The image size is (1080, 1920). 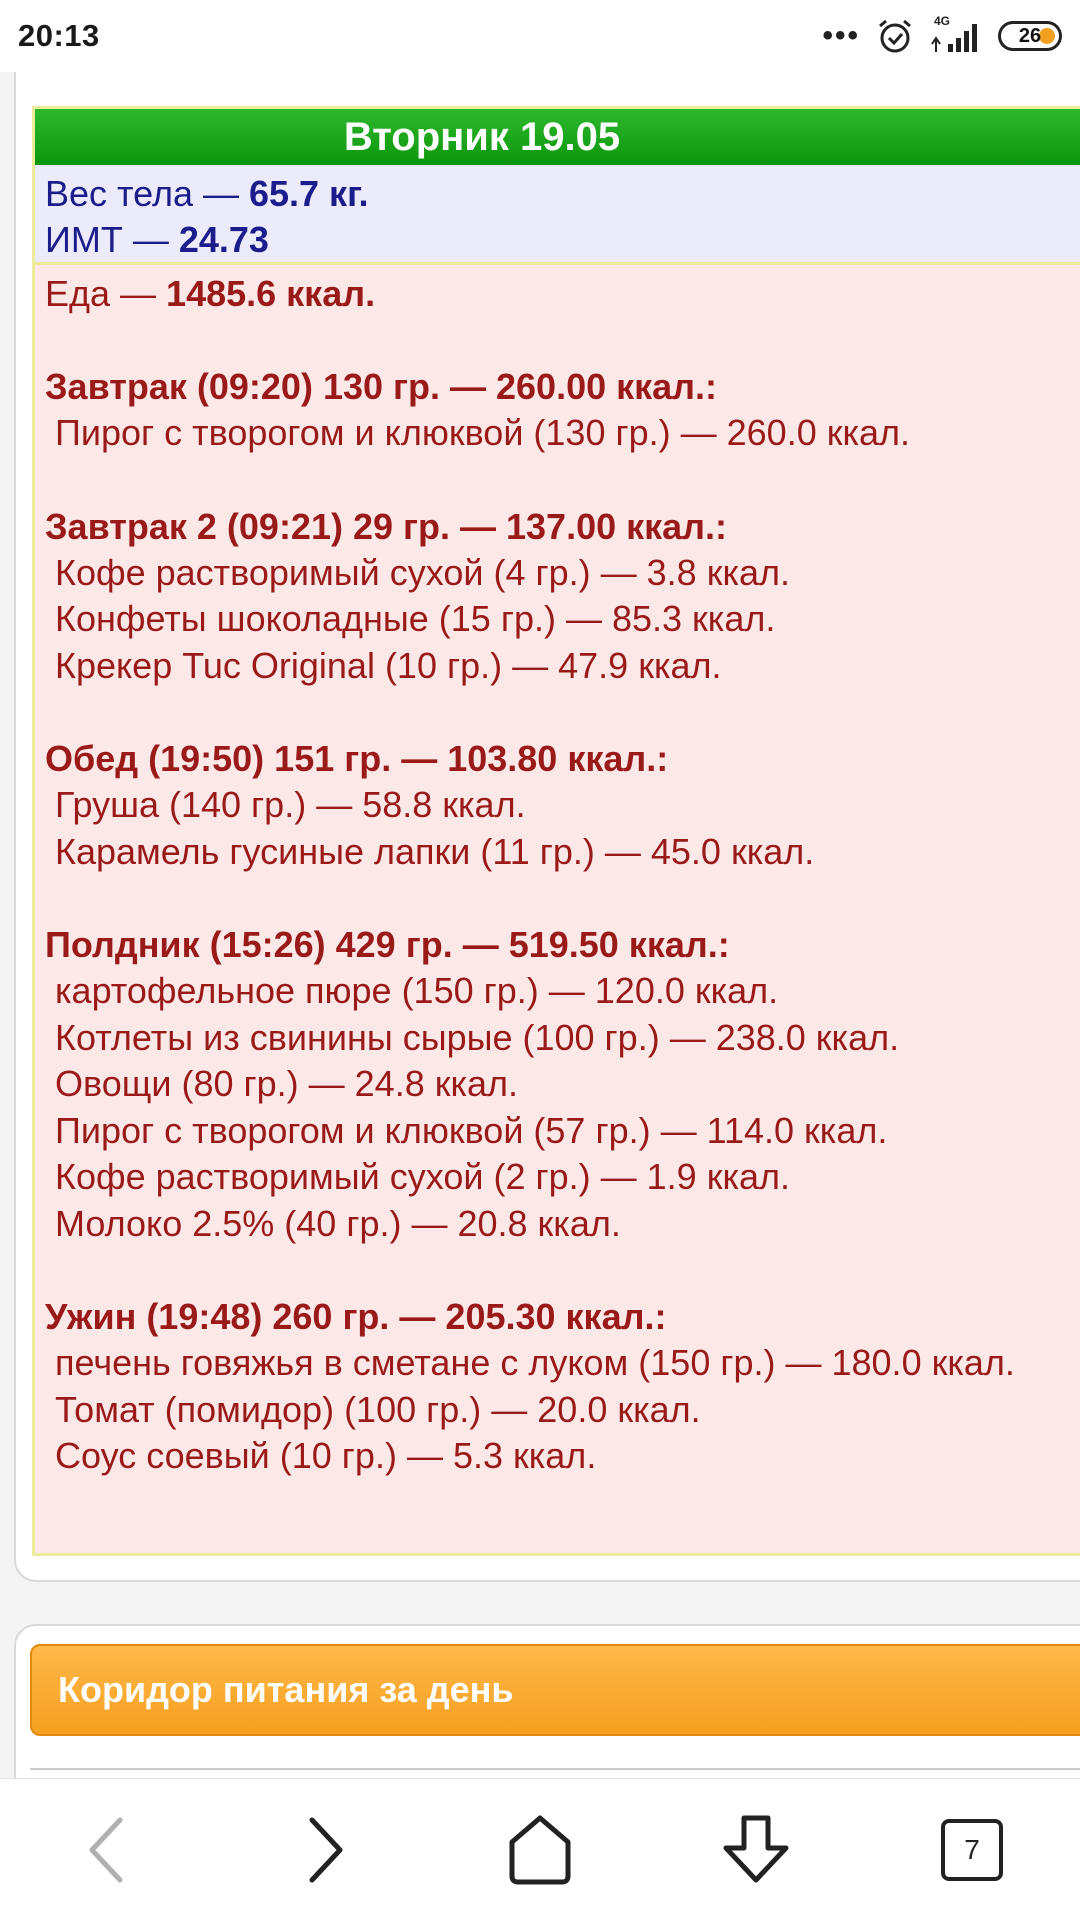 I want to click on back-button, so click(x=108, y=1850).